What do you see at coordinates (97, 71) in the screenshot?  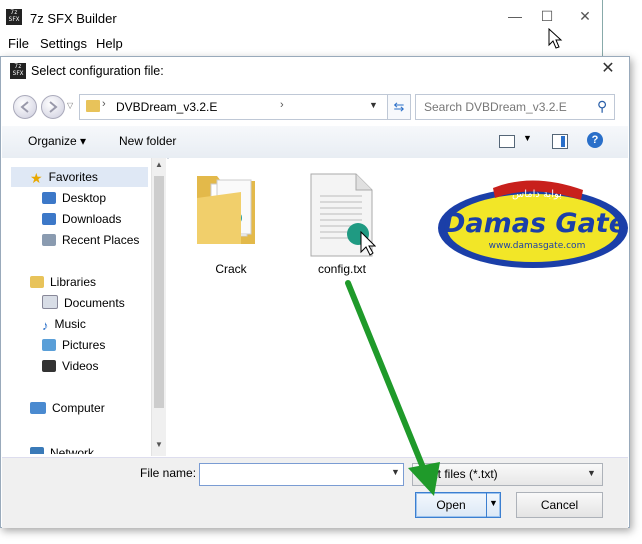 I see `dialog-title: Select configuration file:` at bounding box center [97, 71].